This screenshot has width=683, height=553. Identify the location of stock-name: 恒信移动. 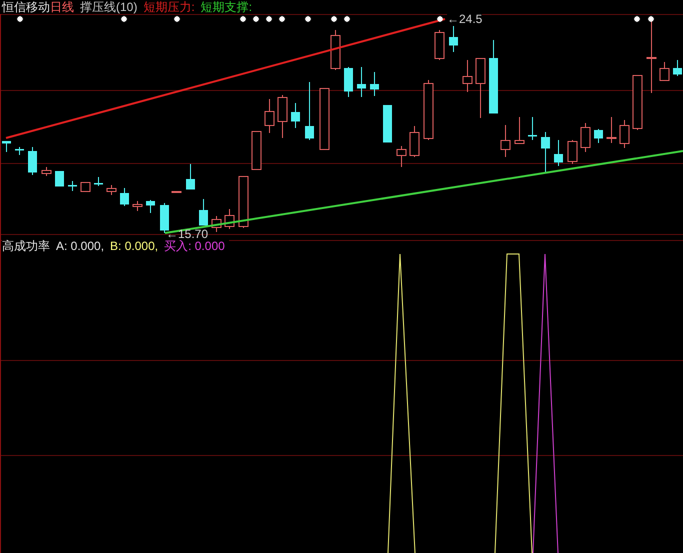
(26, 7).